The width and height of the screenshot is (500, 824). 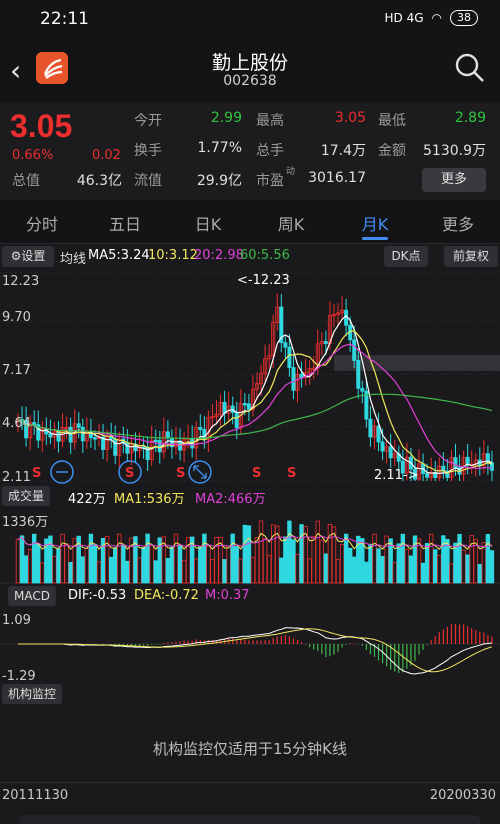 I want to click on tab-more: 更多, so click(x=458, y=223).